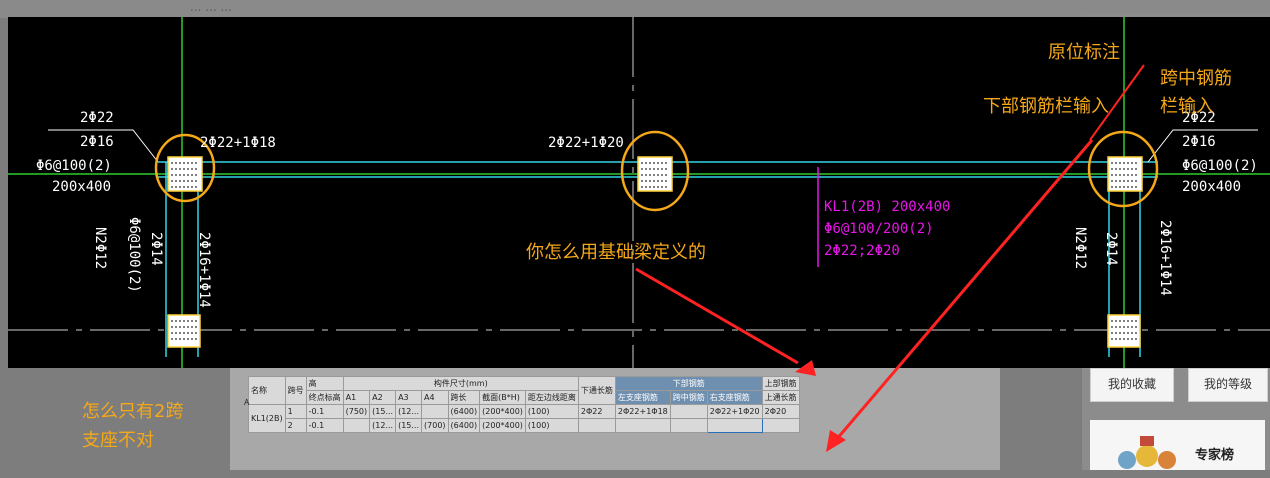  Describe the element at coordinates (133, 411) in the screenshot. I see `annotation-only-two-line1: 怎么只有2跨` at that location.